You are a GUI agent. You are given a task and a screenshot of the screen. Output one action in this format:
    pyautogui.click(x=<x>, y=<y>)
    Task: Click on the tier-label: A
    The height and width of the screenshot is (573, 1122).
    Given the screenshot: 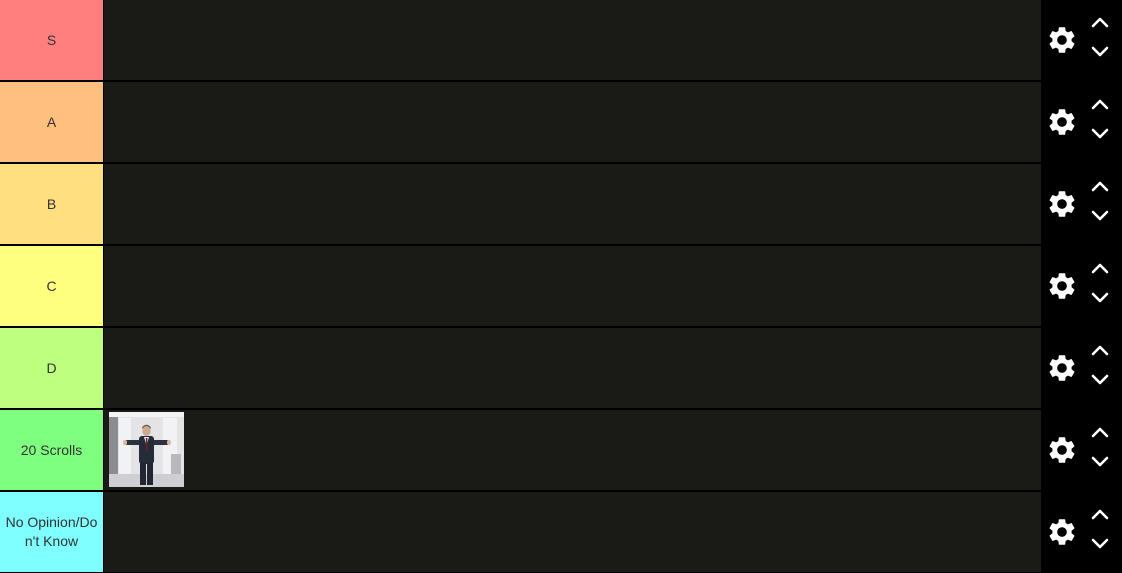 What is the action you would take?
    pyautogui.click(x=51, y=122)
    